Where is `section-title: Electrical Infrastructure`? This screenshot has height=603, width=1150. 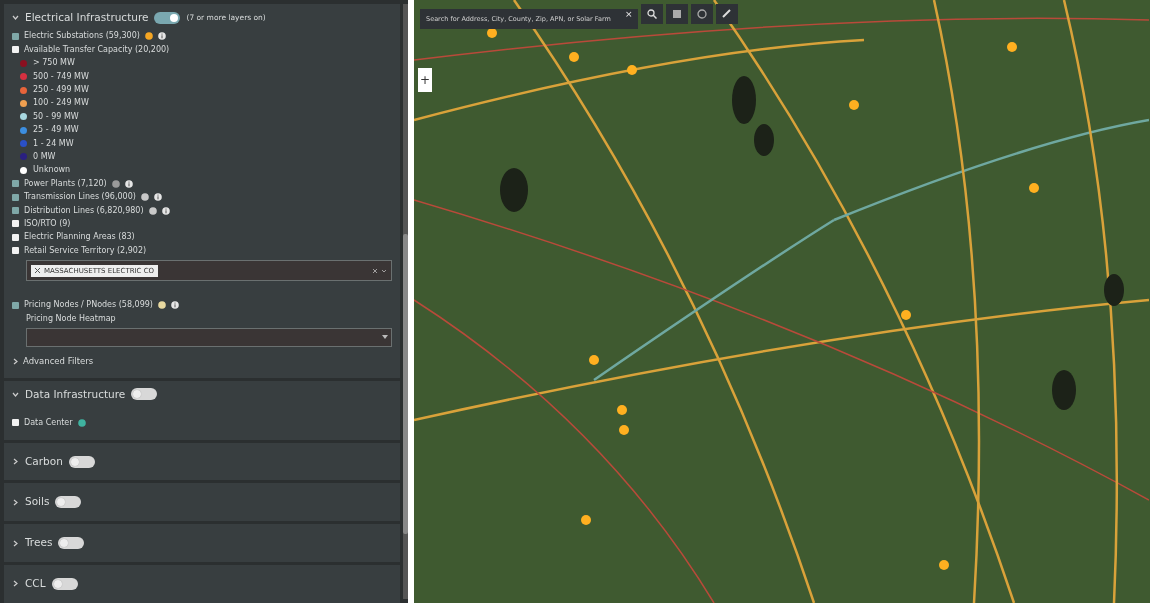 section-title: Electrical Infrastructure is located at coordinates (87, 18).